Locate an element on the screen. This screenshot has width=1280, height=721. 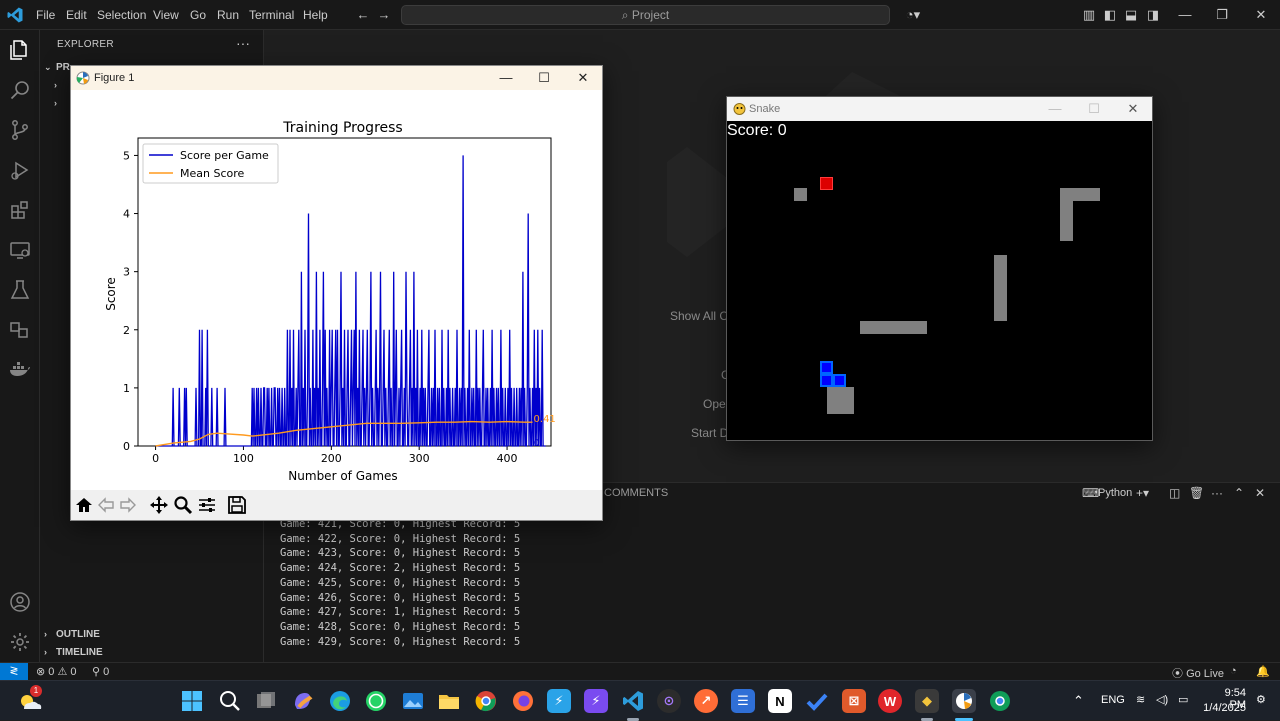
input-language: ENG is located at coordinates (1113, 700).